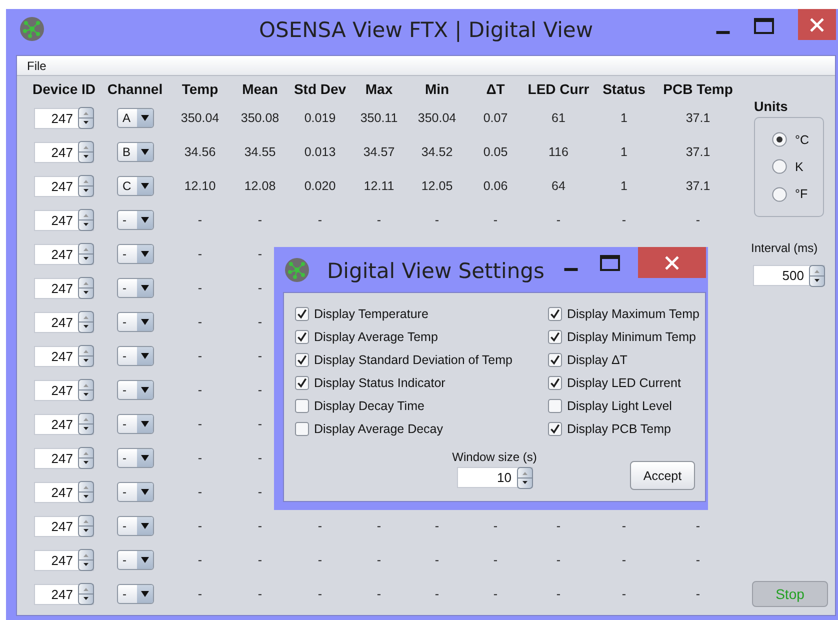  I want to click on channel-dropdown: C, so click(135, 186).